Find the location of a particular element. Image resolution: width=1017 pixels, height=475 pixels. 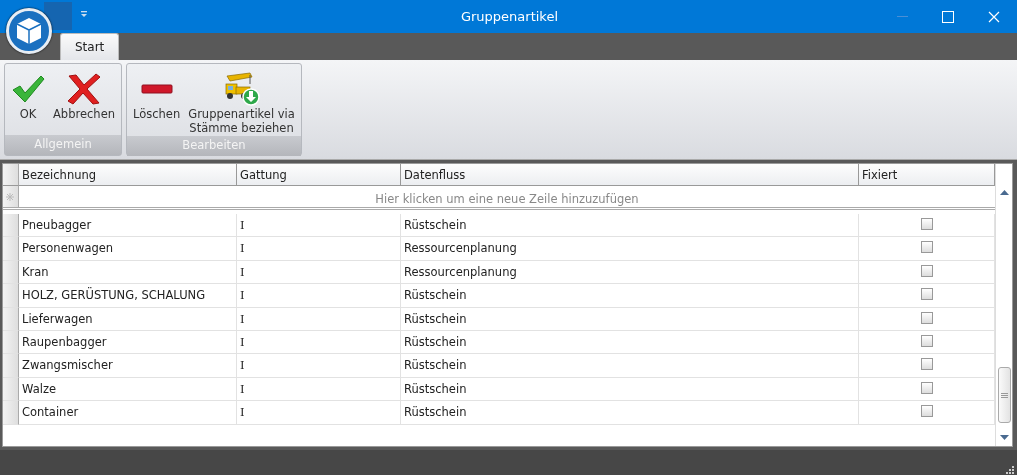

scrollbar-thumb is located at coordinates (1004, 395).